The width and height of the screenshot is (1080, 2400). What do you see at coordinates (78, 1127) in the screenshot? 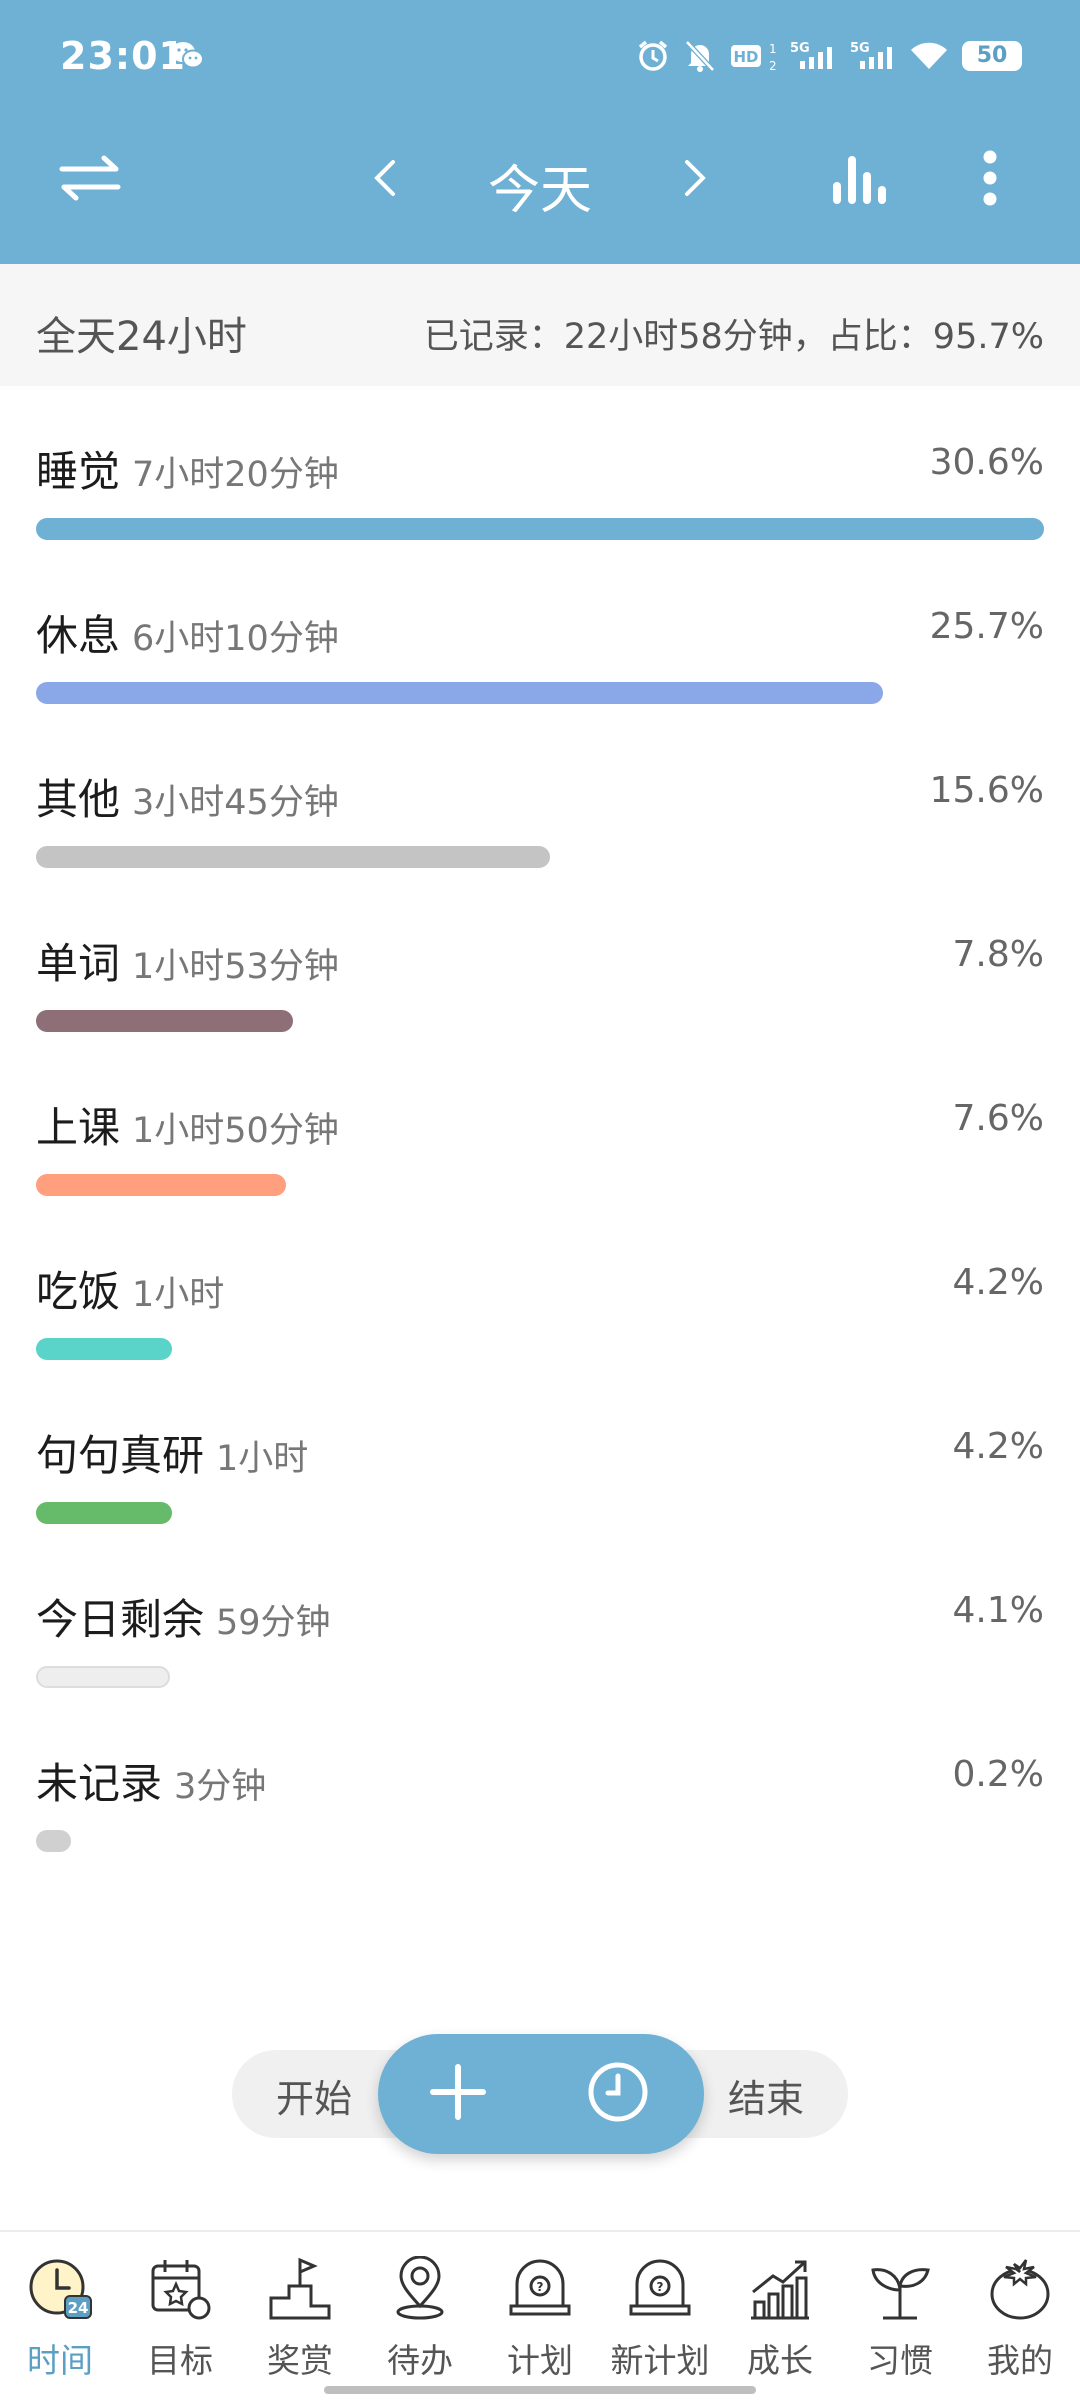
I see `category-name: 上课` at bounding box center [78, 1127].